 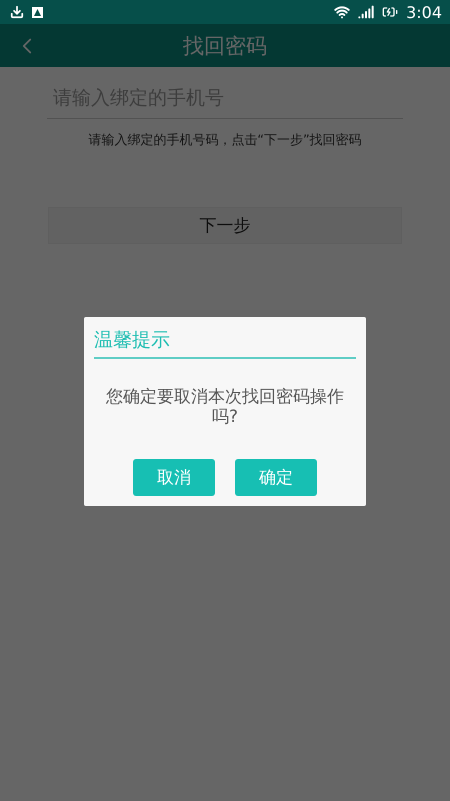 What do you see at coordinates (366, 12) in the screenshot?
I see `signal-icon` at bounding box center [366, 12].